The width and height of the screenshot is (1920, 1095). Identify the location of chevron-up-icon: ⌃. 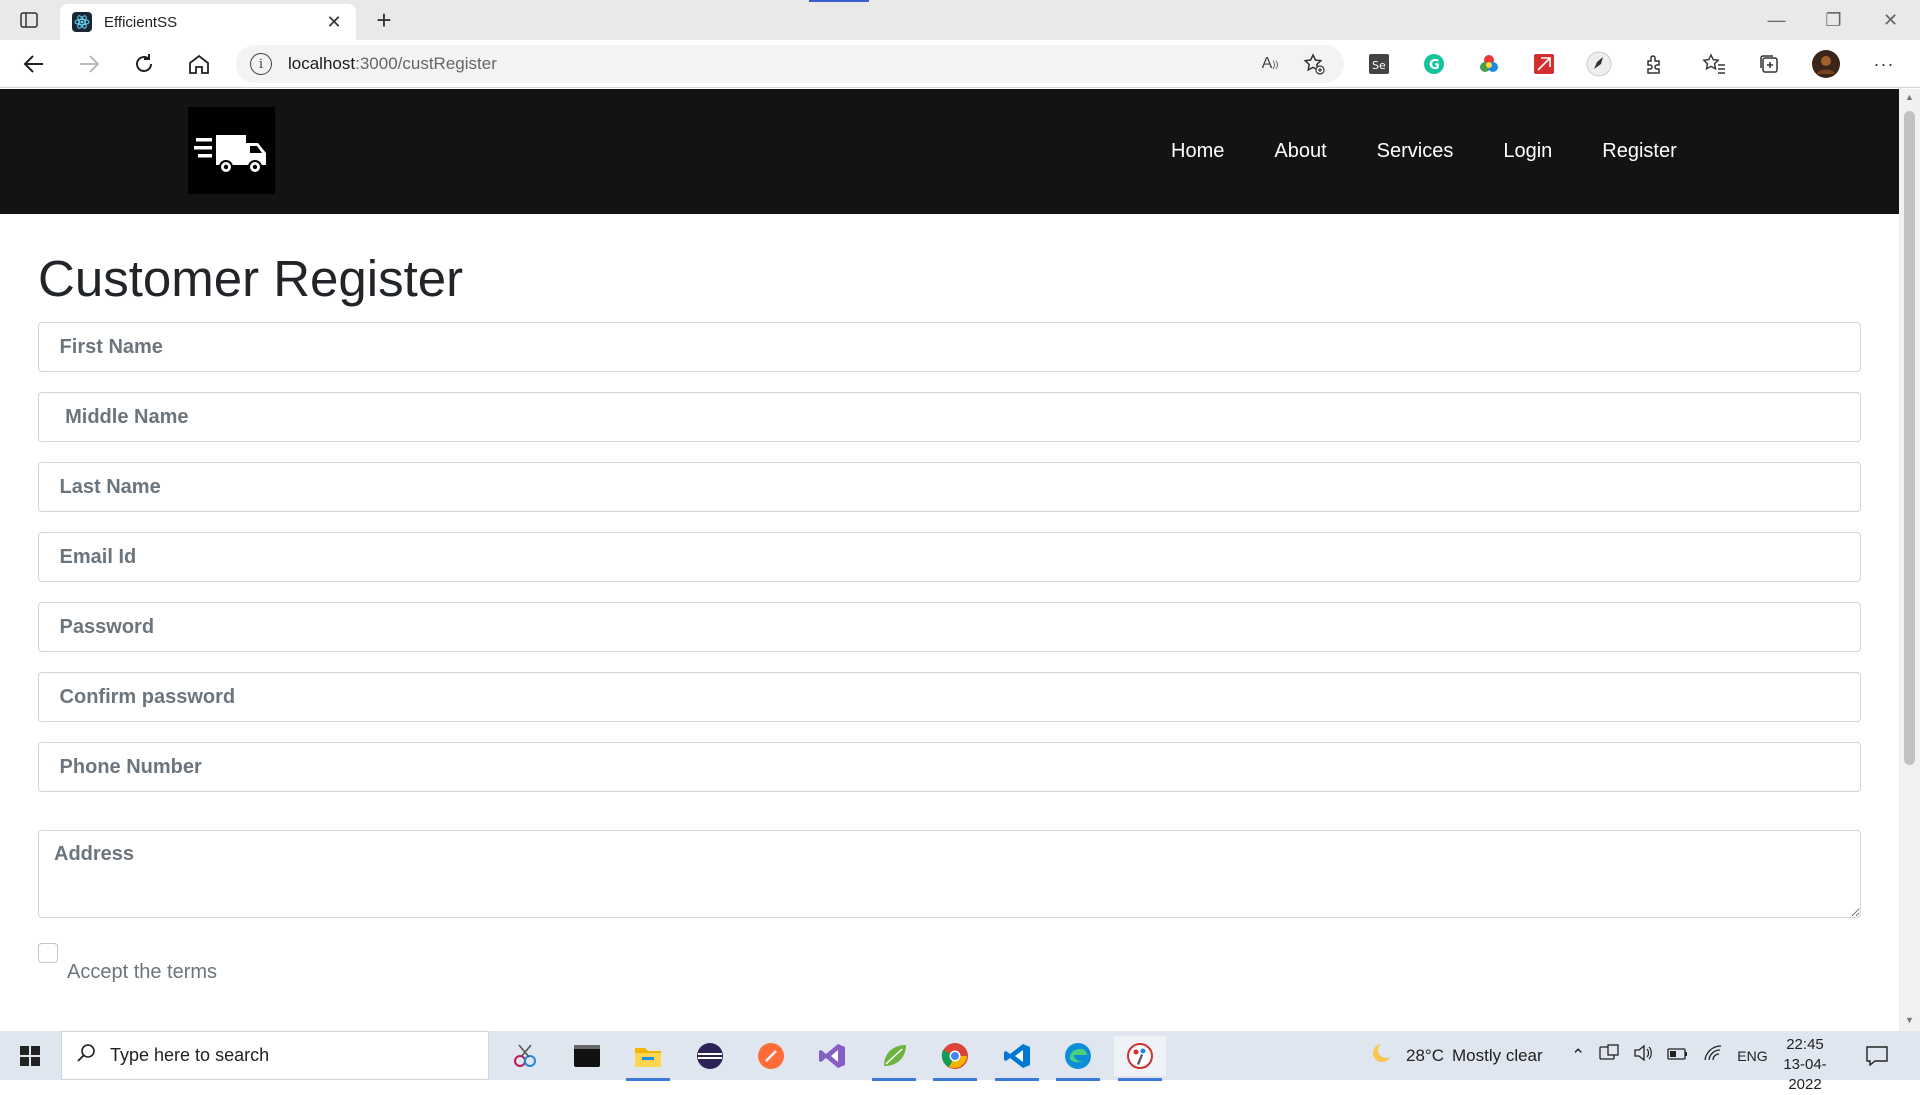
(1578, 1056).